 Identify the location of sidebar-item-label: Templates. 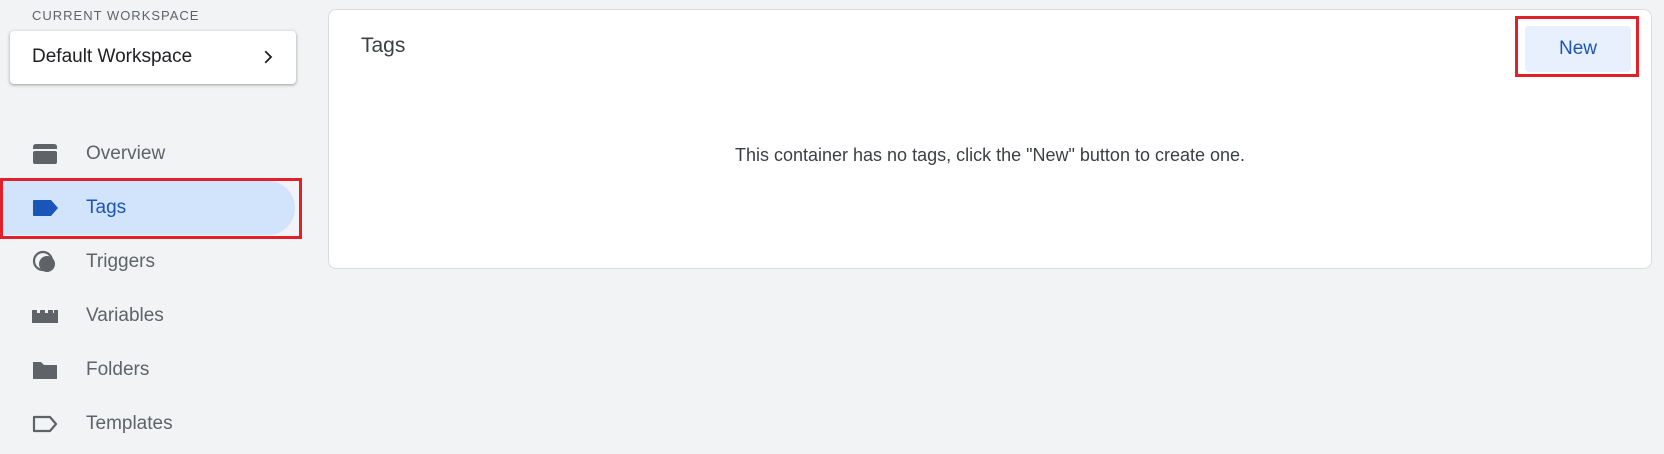
(129, 423).